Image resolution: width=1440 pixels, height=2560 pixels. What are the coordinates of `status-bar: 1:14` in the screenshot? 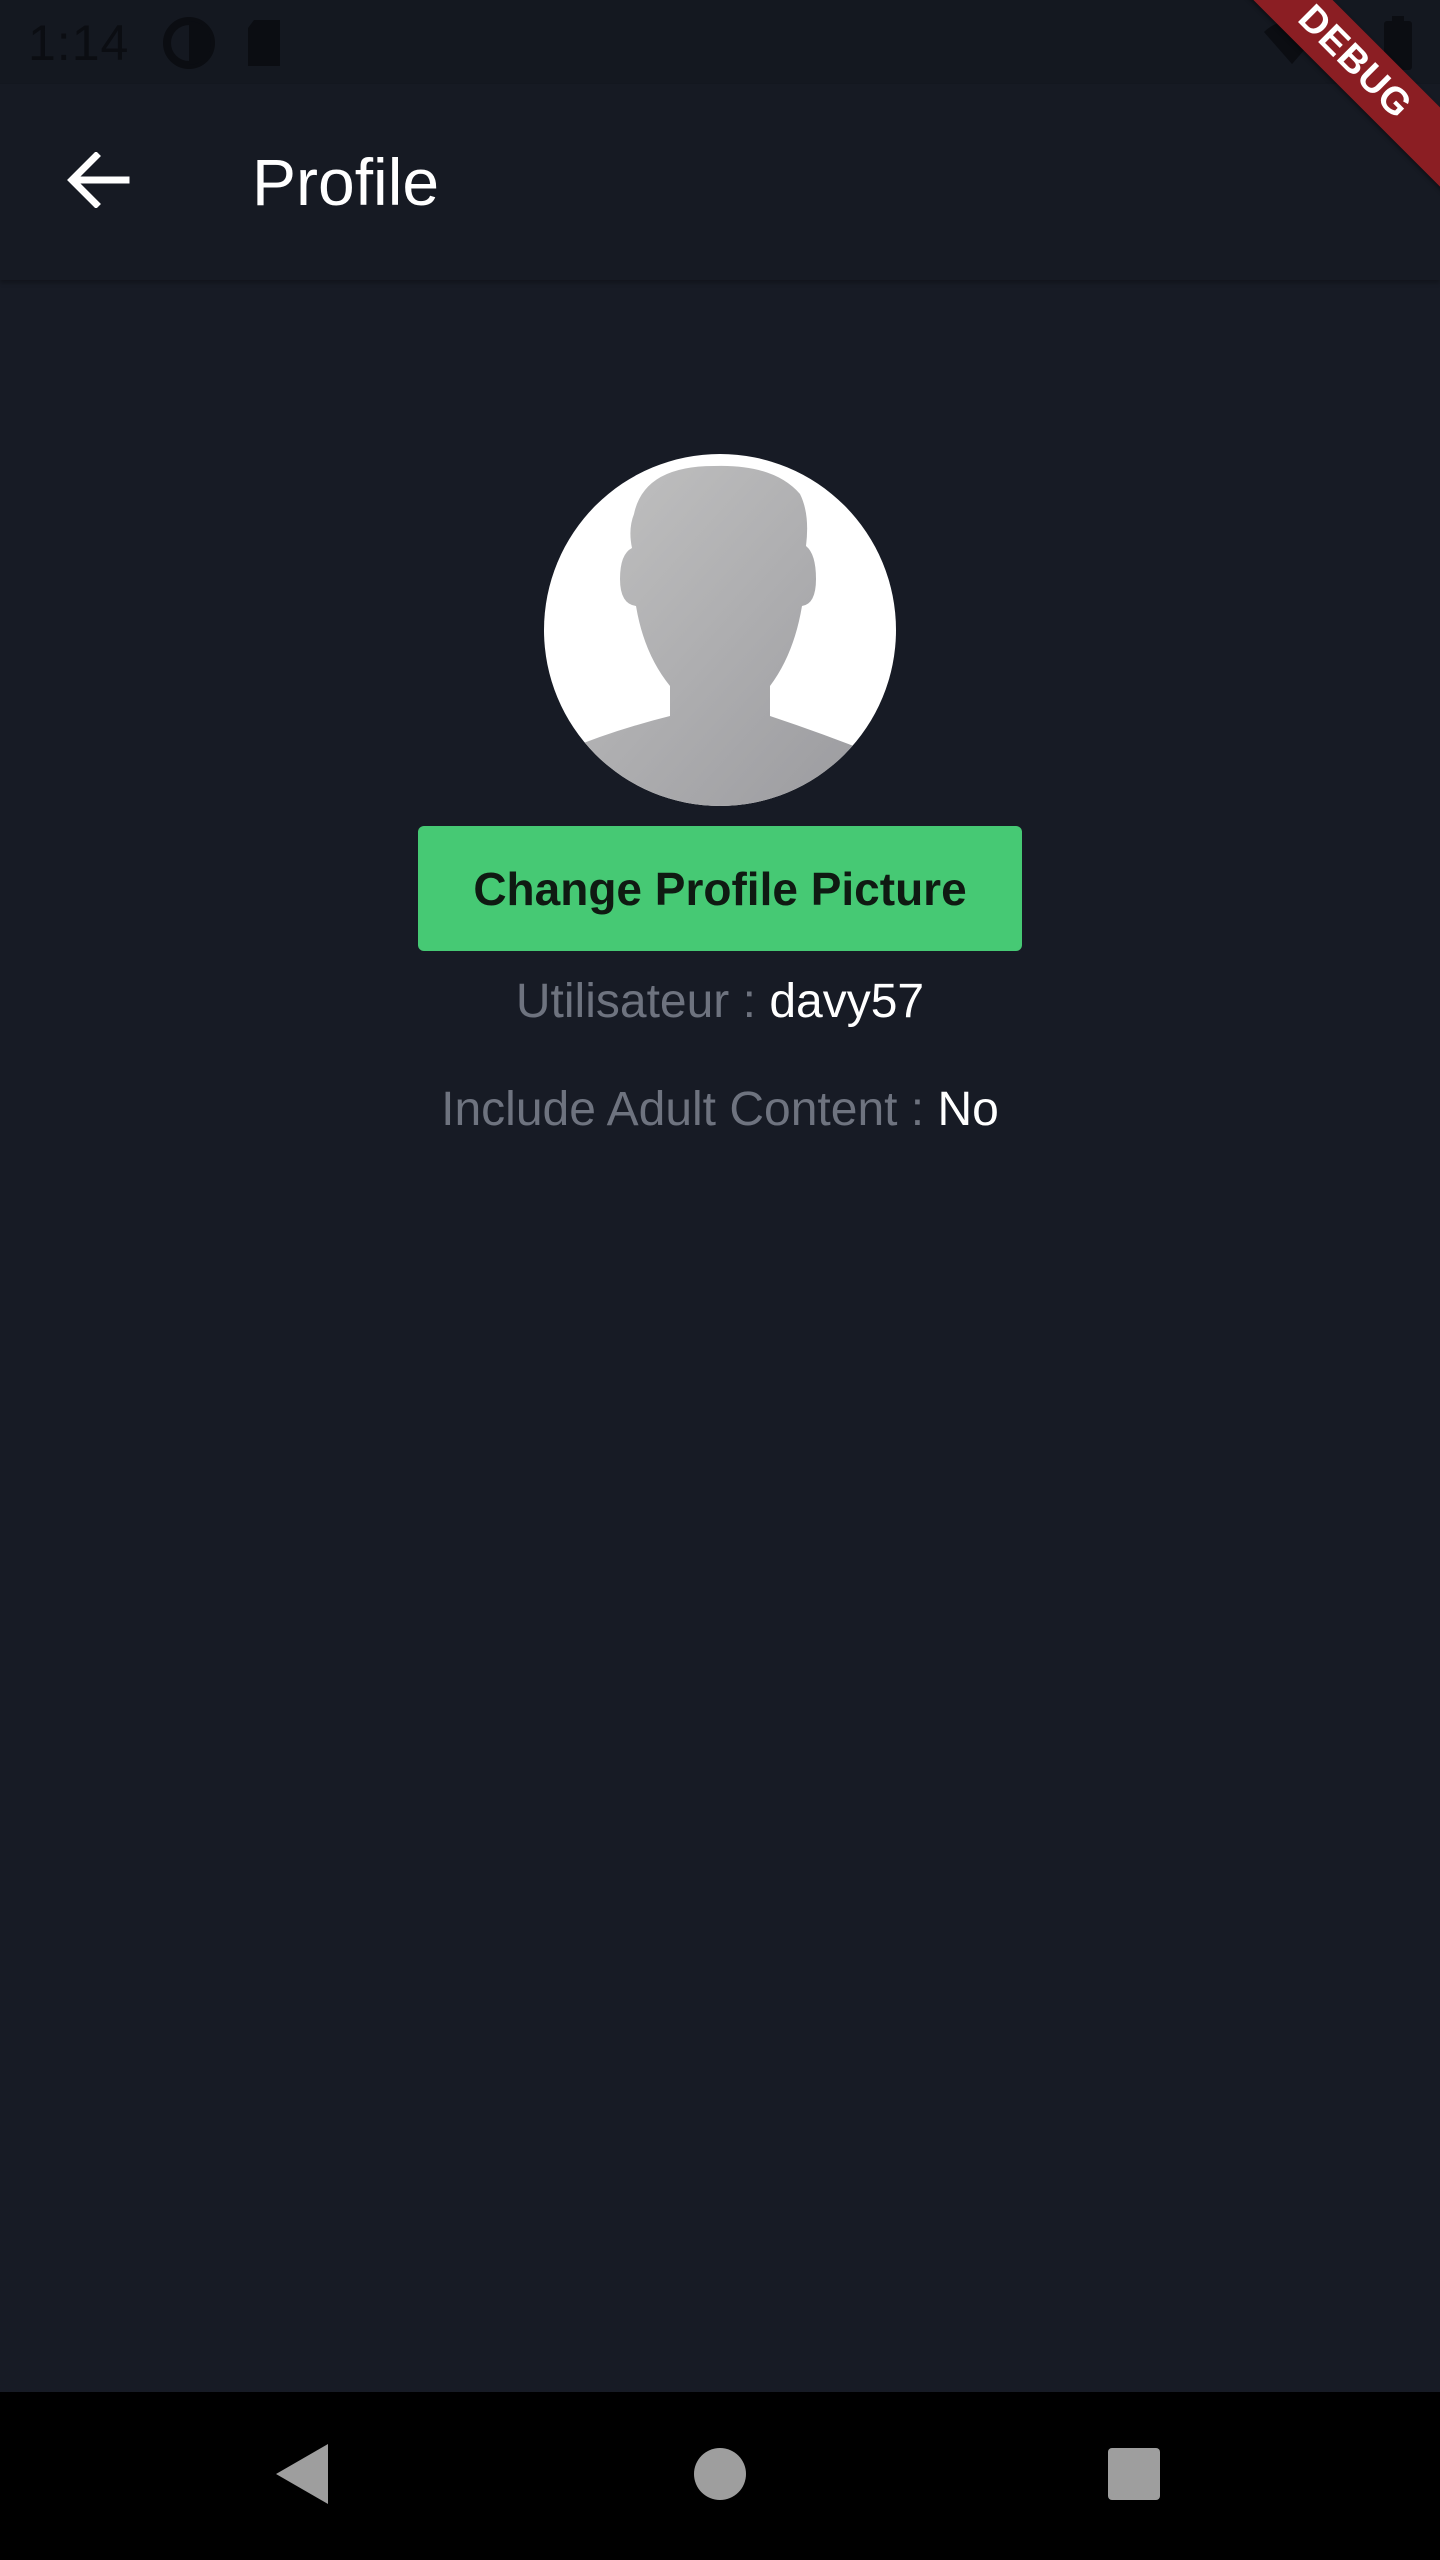 It's located at (720, 42).